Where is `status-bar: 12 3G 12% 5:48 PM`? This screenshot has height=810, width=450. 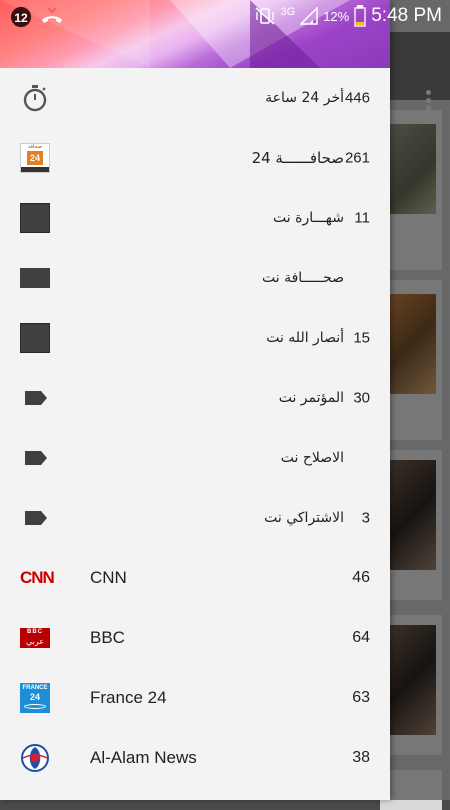
status-bar: 12 3G 12% 5:48 PM is located at coordinates (225, 16).